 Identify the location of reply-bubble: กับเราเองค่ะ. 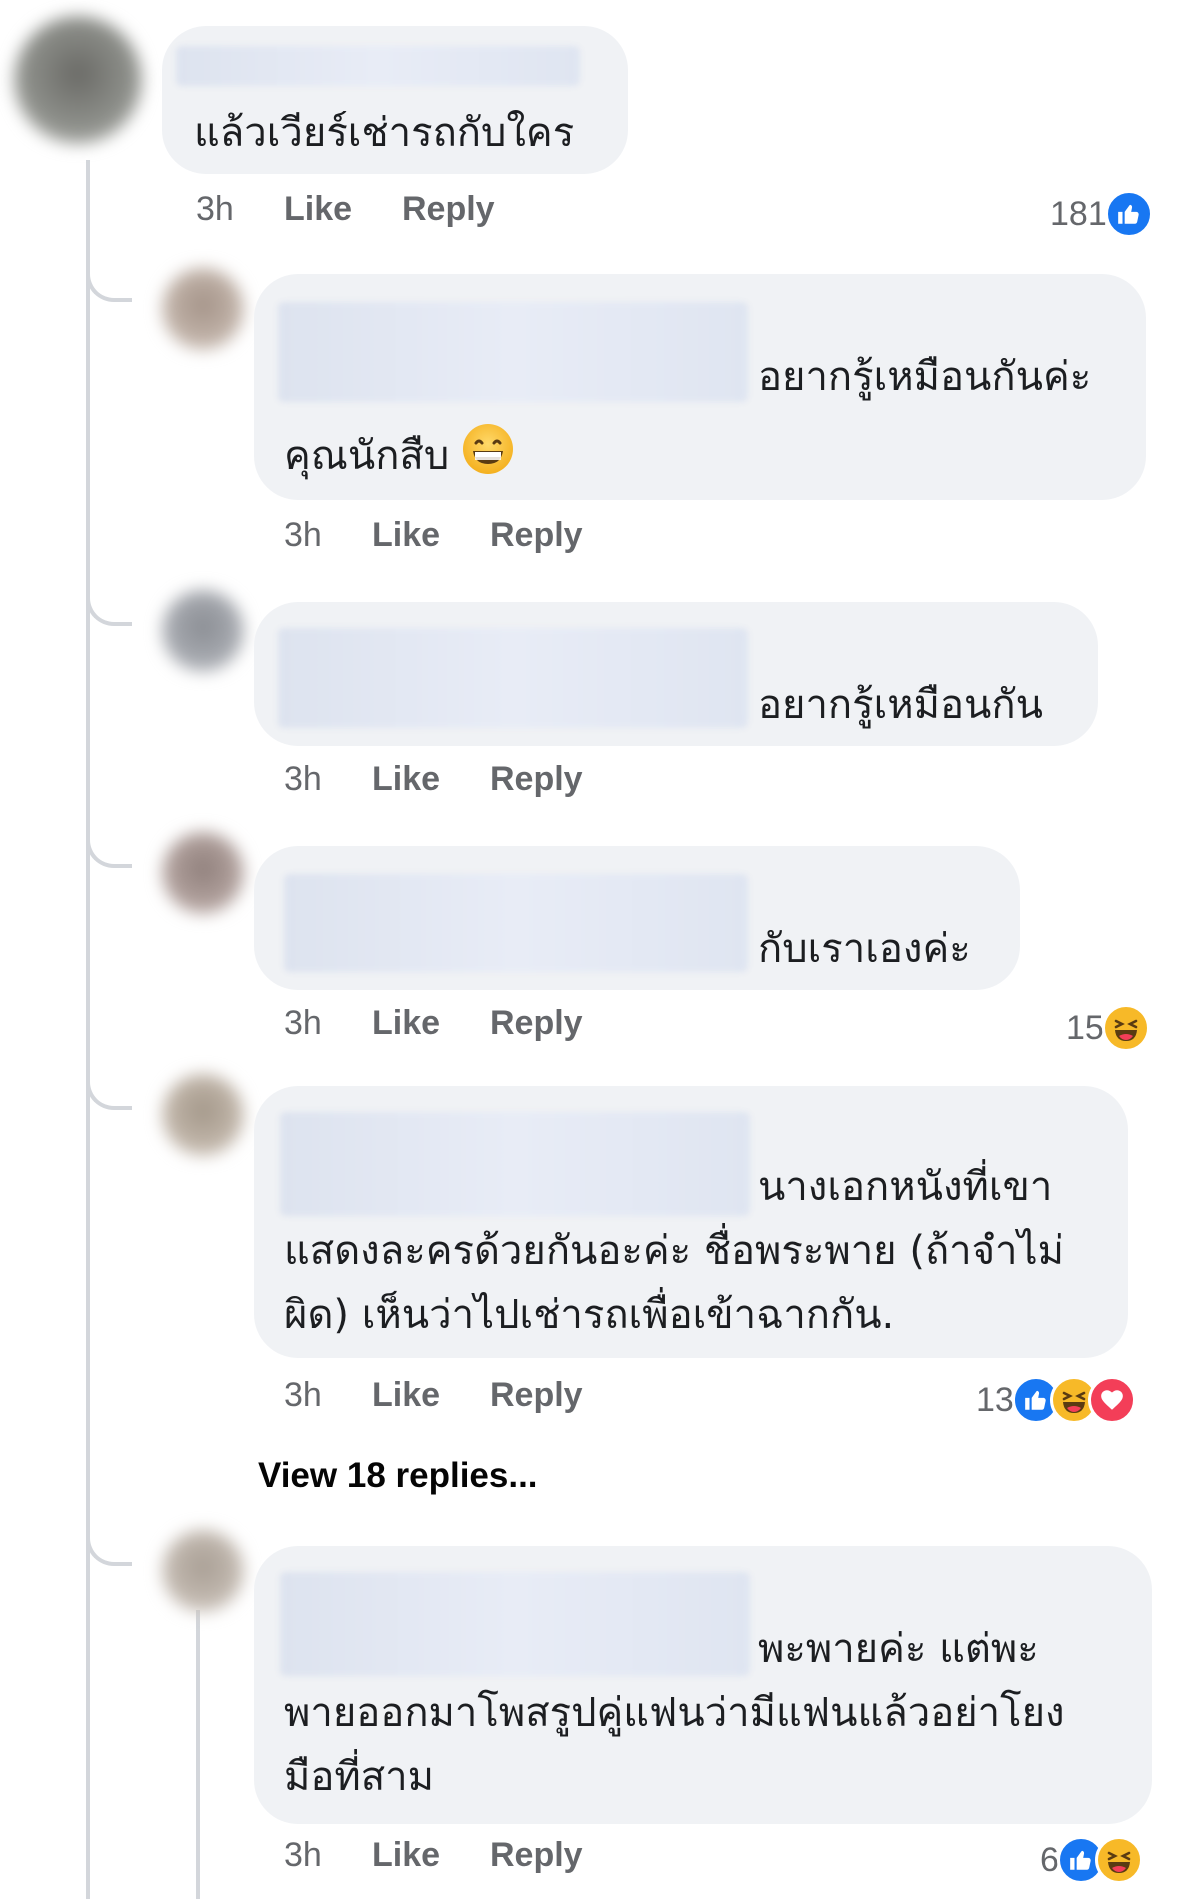
(637, 918).